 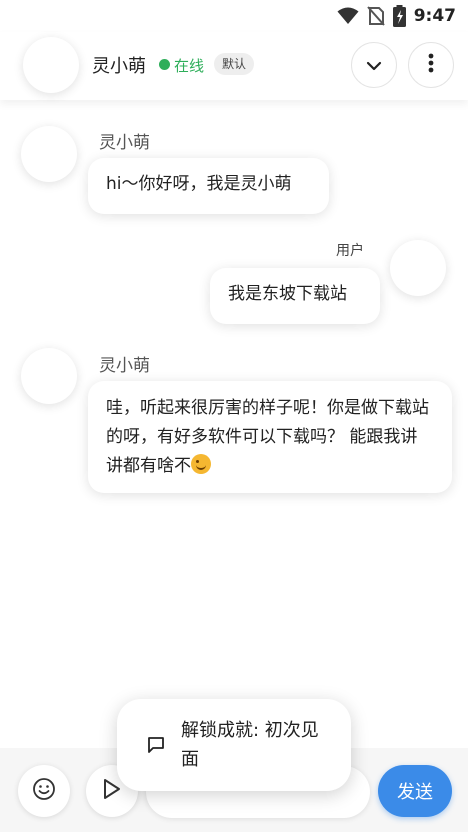 I want to click on mode-badge: 默认, so click(x=234, y=64).